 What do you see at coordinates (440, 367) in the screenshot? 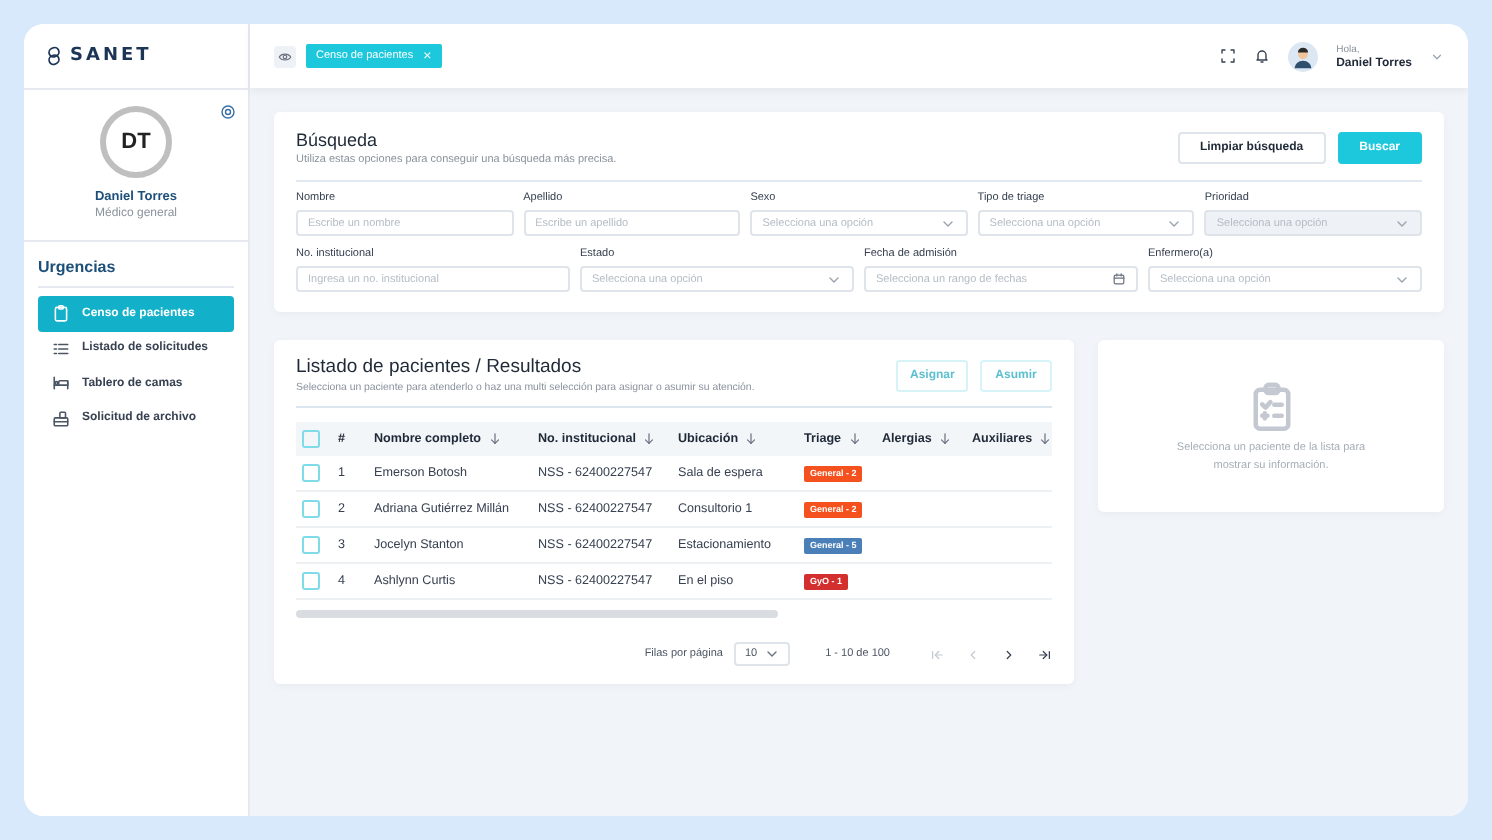
I see `section-title: Listado de pacientes / Resultados` at bounding box center [440, 367].